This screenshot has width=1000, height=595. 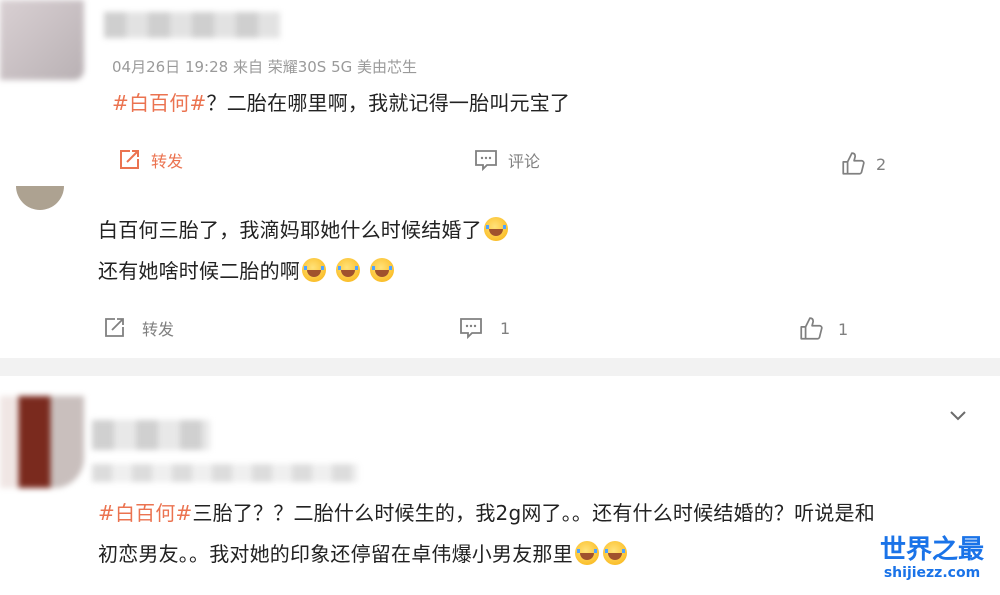 I want to click on like-button: 2, so click(x=863, y=164).